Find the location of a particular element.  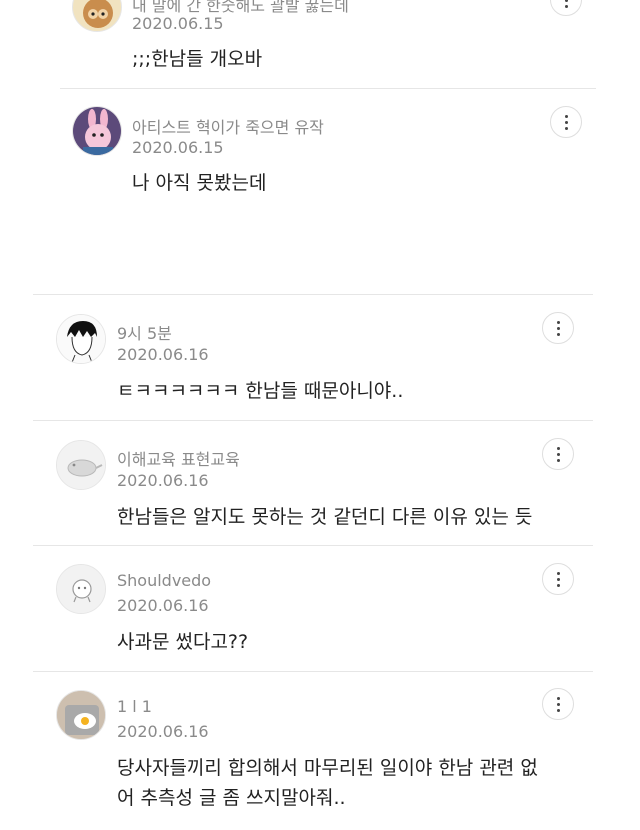

comment-author: 이해교육 표현교육 is located at coordinates (178, 458).